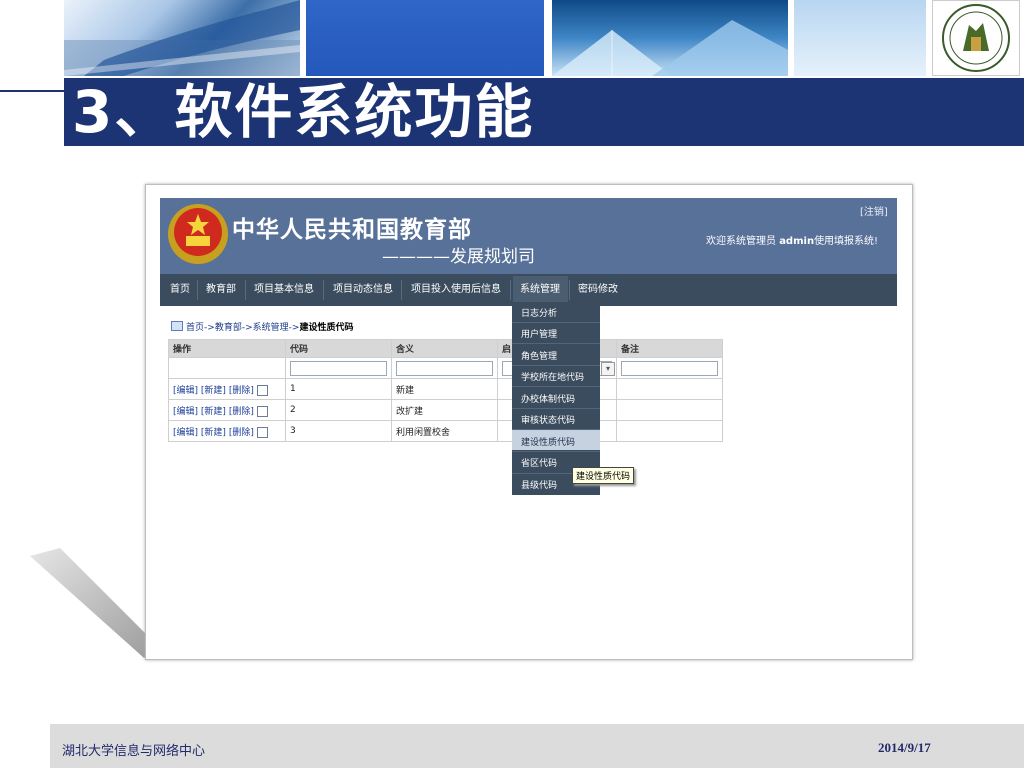 This screenshot has height=768, width=1024. What do you see at coordinates (539, 333) in the screenshot?
I see `menu-item-user-mgmt: 用户管理` at bounding box center [539, 333].